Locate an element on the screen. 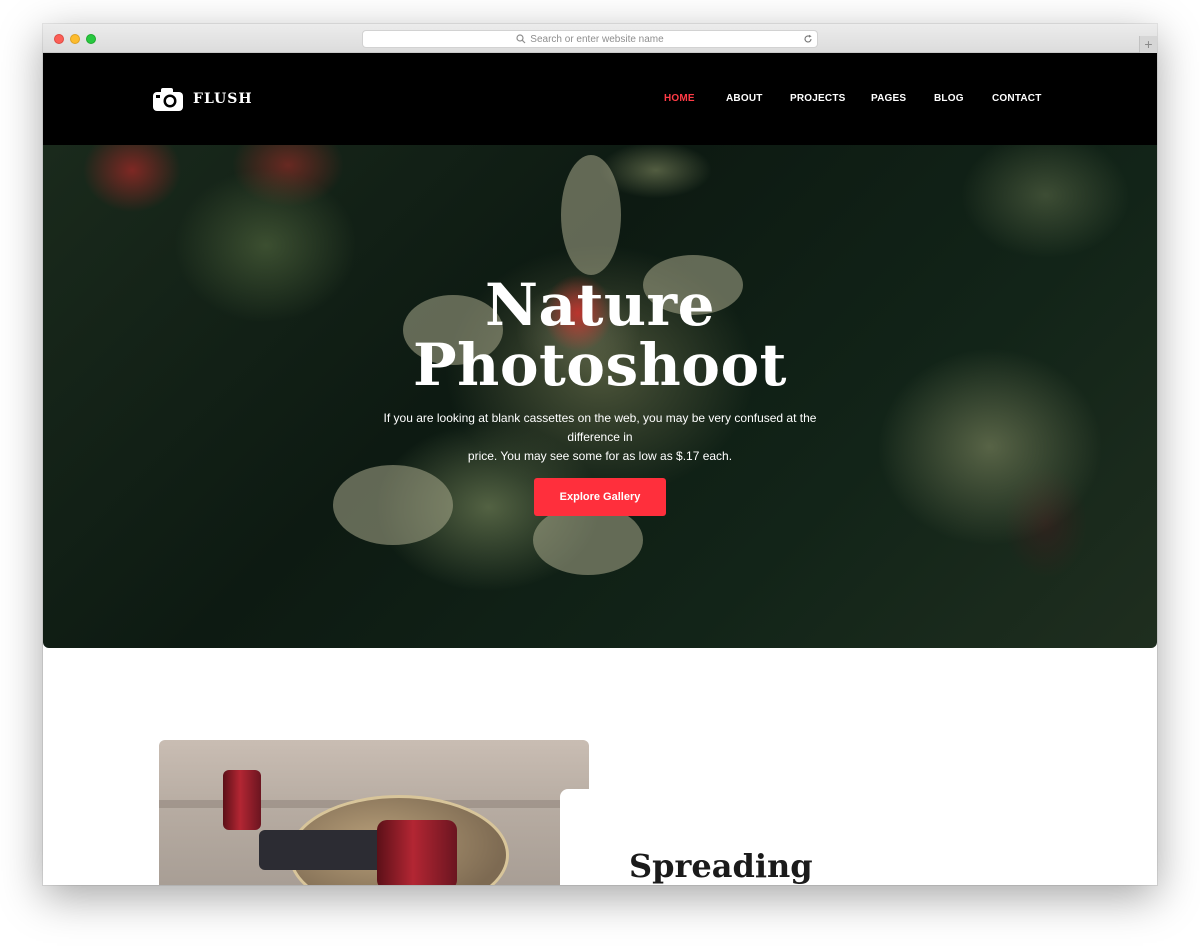  address-bar-placeholder: Search or enter website name is located at coordinates (597, 39).